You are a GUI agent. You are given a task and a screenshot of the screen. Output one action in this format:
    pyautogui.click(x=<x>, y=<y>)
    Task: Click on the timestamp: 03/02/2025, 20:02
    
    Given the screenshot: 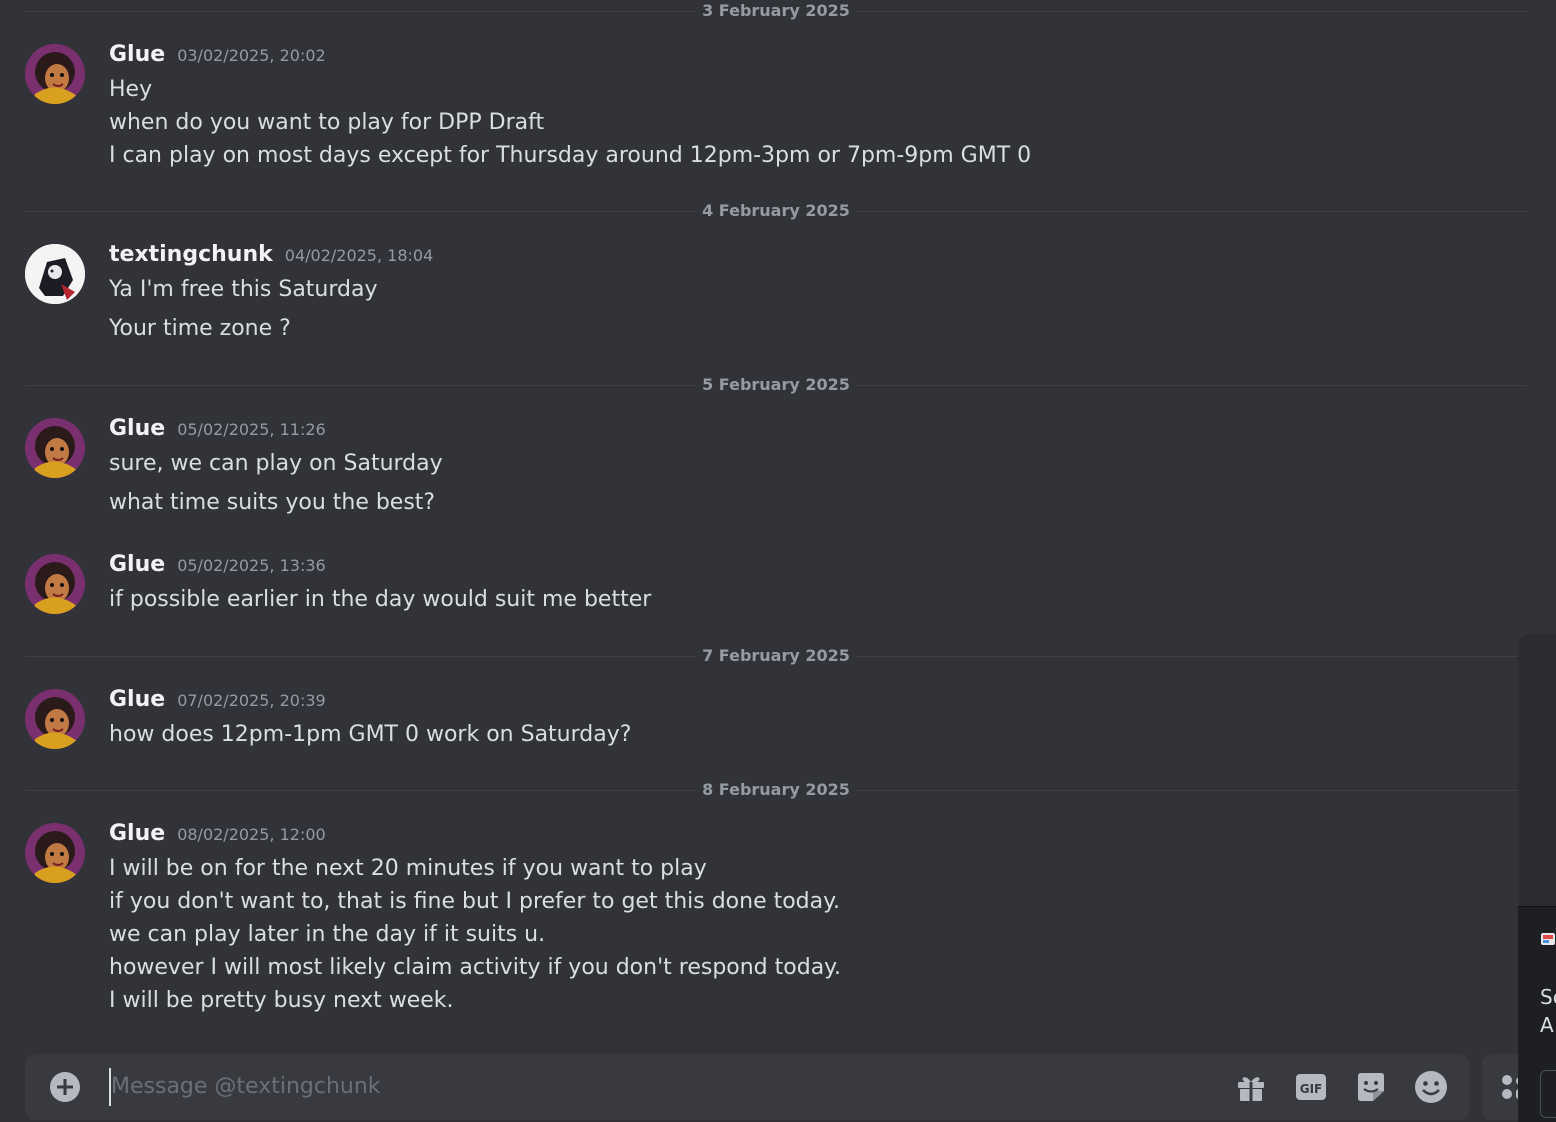 What is the action you would take?
    pyautogui.click(x=251, y=55)
    